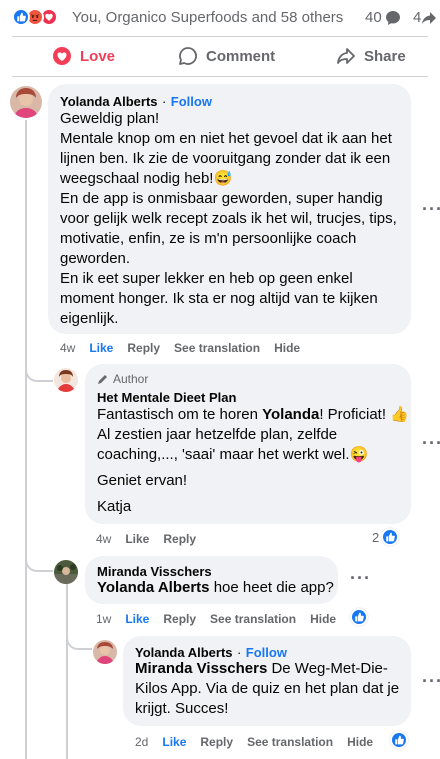 The image size is (440, 759). What do you see at coordinates (146, 178) in the screenshot?
I see `comment-line: weegschaal nodig heb!😅` at bounding box center [146, 178].